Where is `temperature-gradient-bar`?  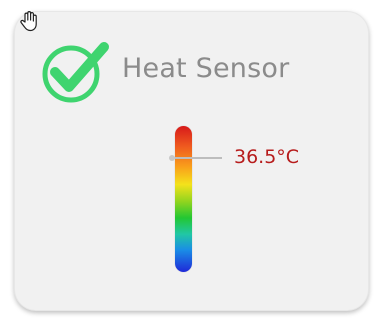
temperature-gradient-bar is located at coordinates (183, 199).